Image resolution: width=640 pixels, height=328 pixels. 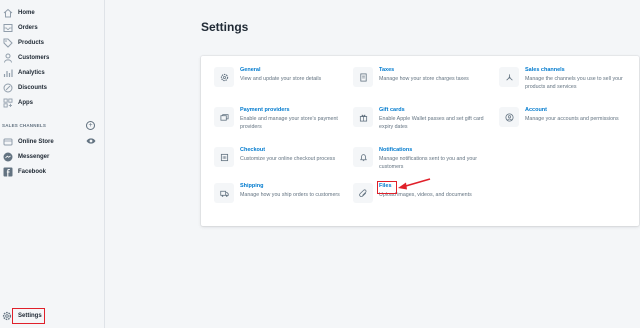 I want to click on sidebar-item-discounts: Discounts, so click(x=52, y=88).